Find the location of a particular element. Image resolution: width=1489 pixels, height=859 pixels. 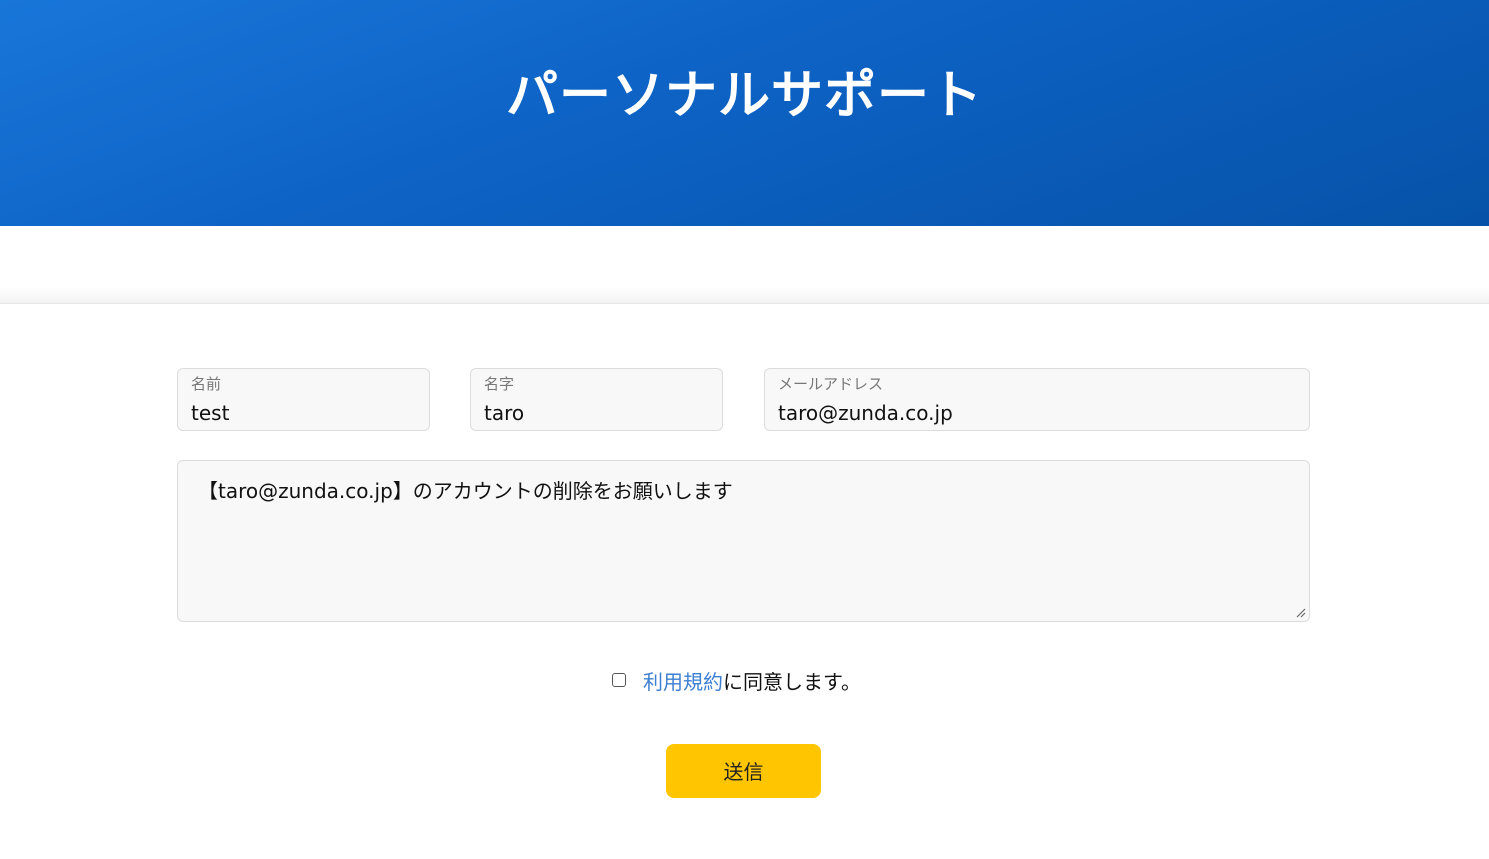

last-name-input is located at coordinates (596, 413).